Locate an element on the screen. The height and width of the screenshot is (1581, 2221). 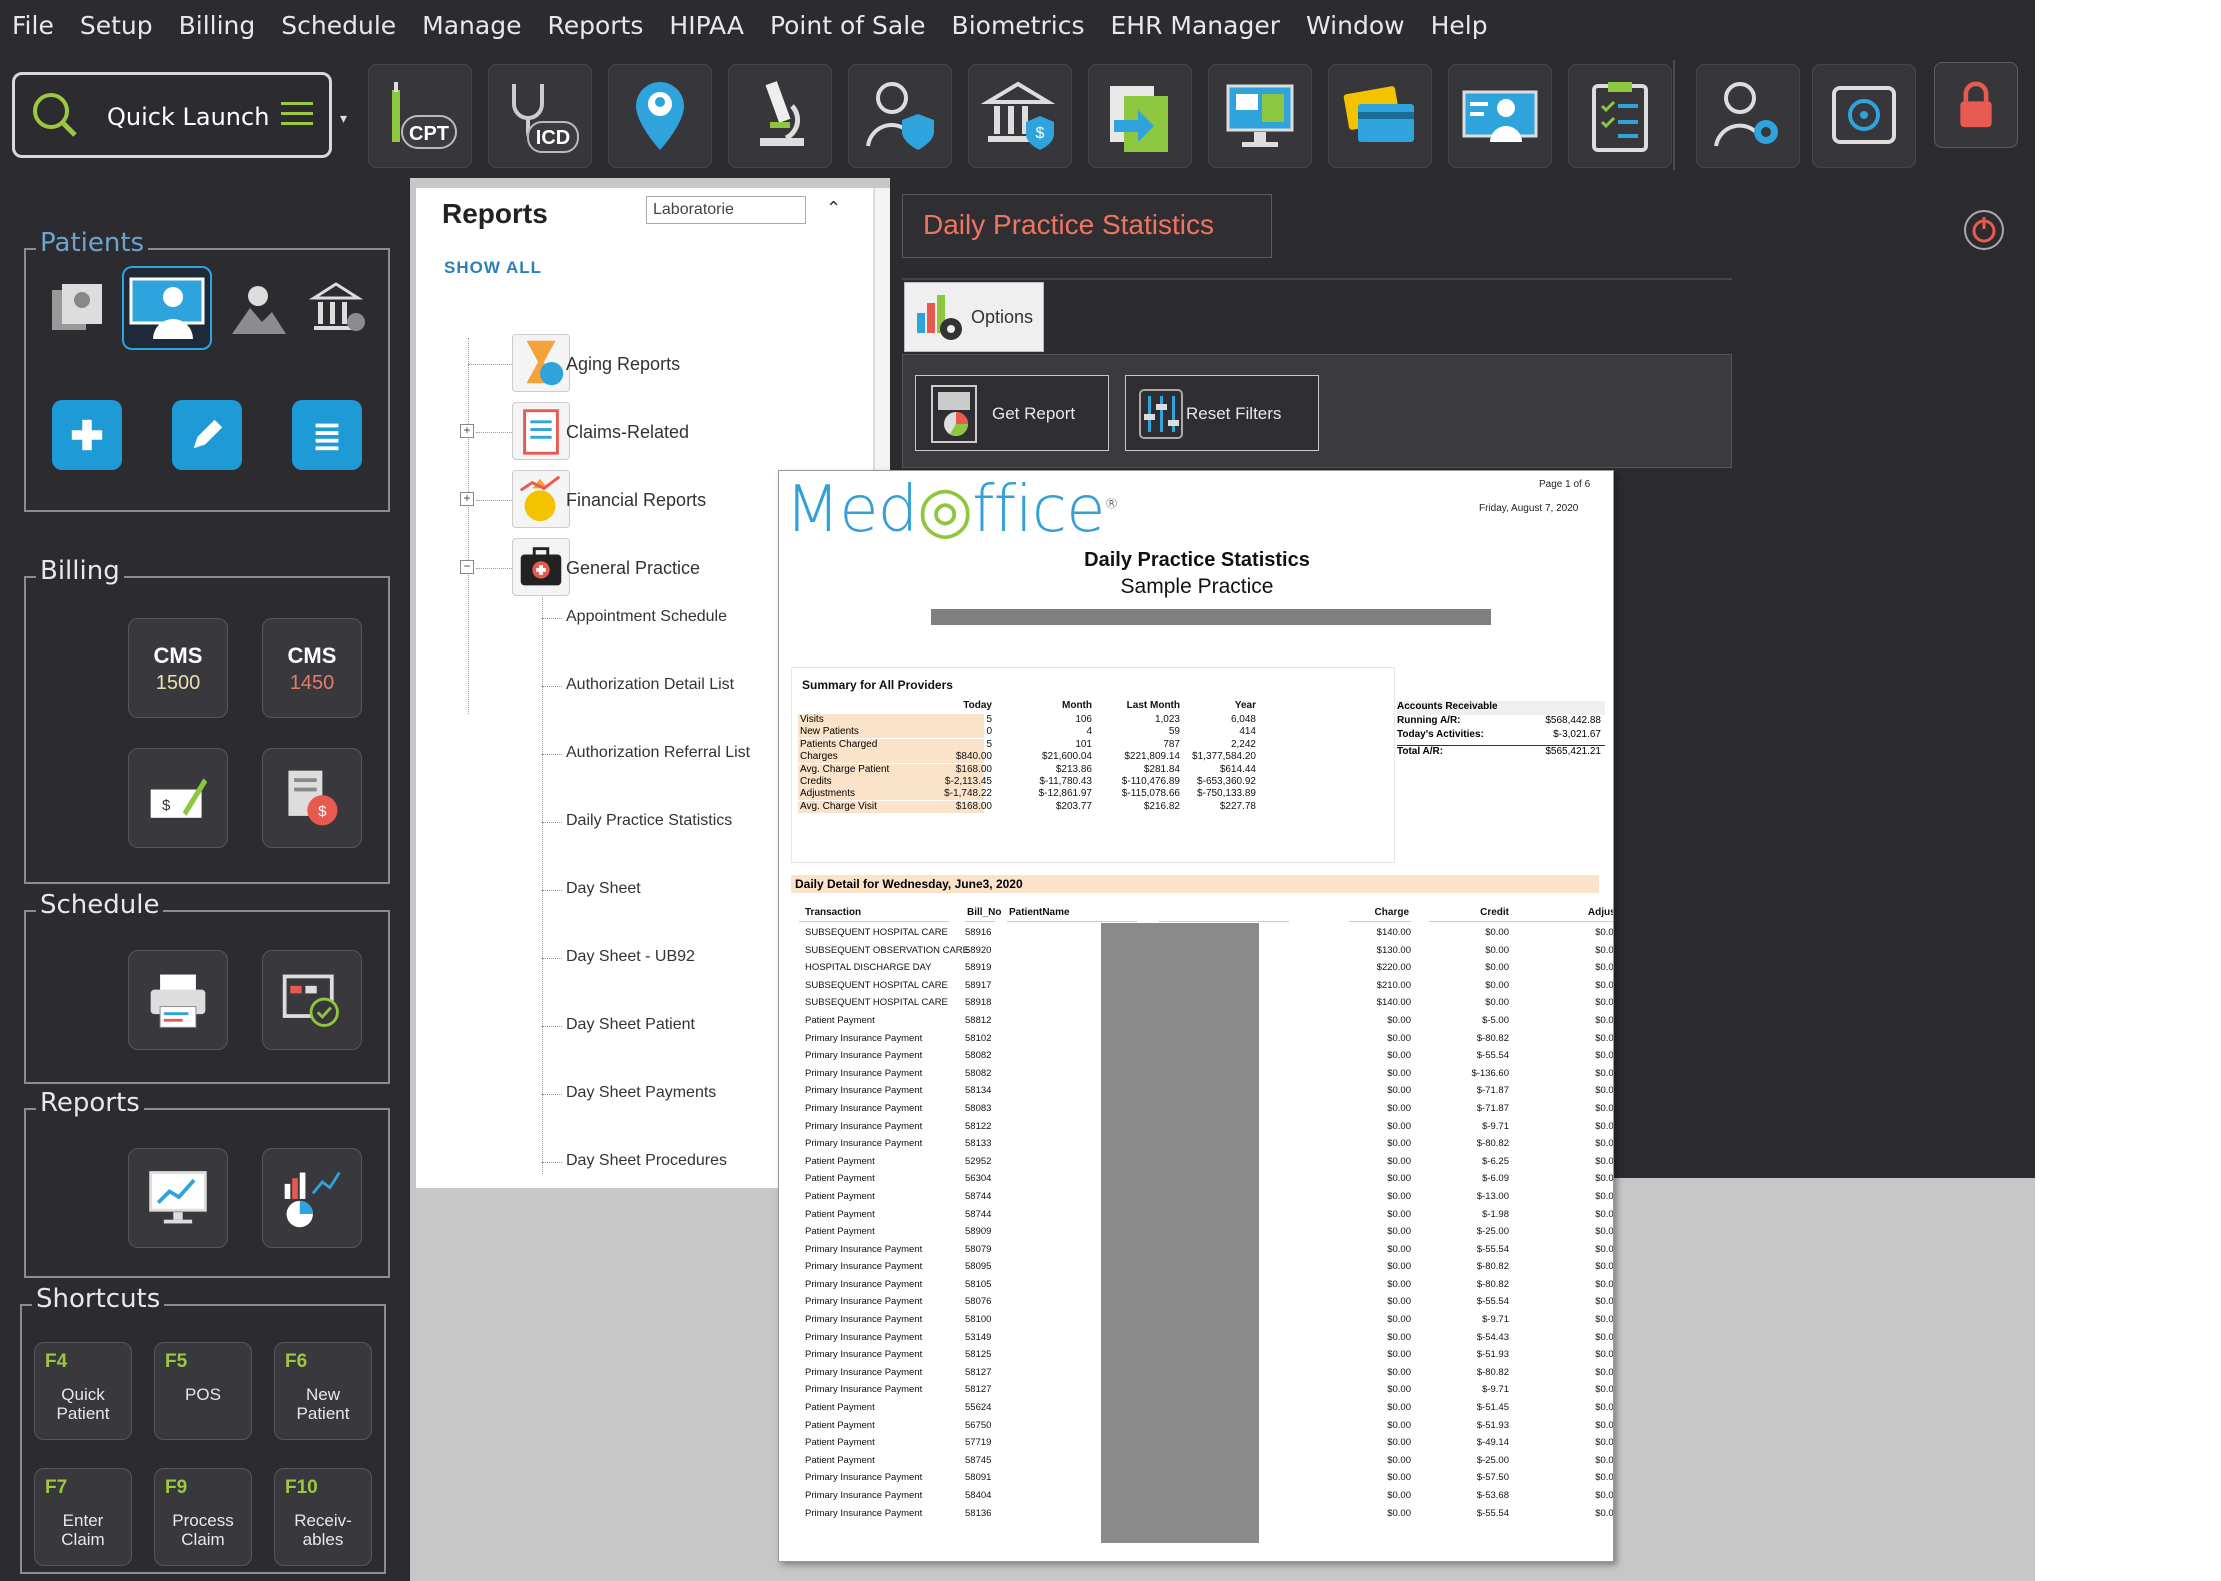
menu-item: Window is located at coordinates (1355, 25).